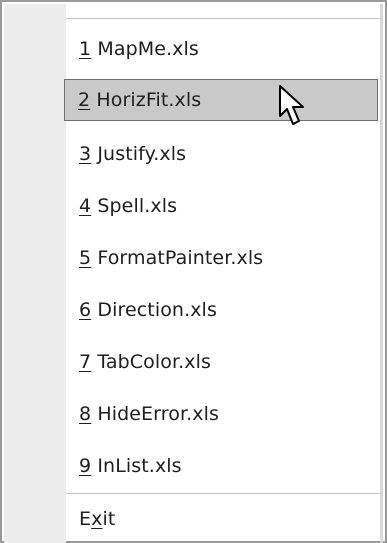 The image size is (387, 543). What do you see at coordinates (148, 49) in the screenshot?
I see `recent-file-1-name: MapMe.xls` at bounding box center [148, 49].